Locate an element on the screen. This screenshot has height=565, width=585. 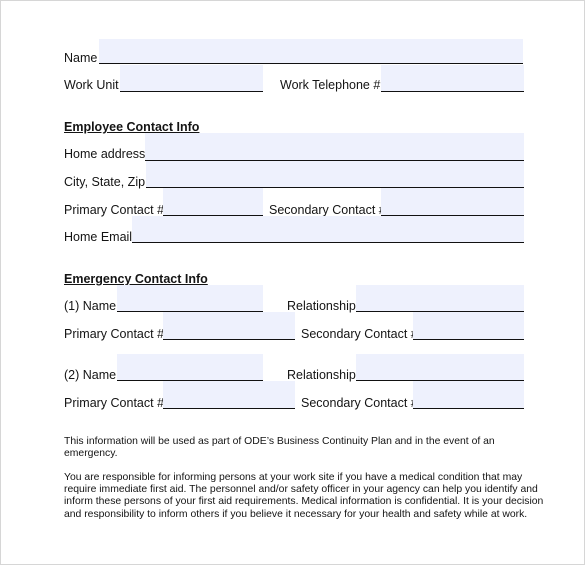
city-state-zip-label: City, State, Zip is located at coordinates (105, 182).